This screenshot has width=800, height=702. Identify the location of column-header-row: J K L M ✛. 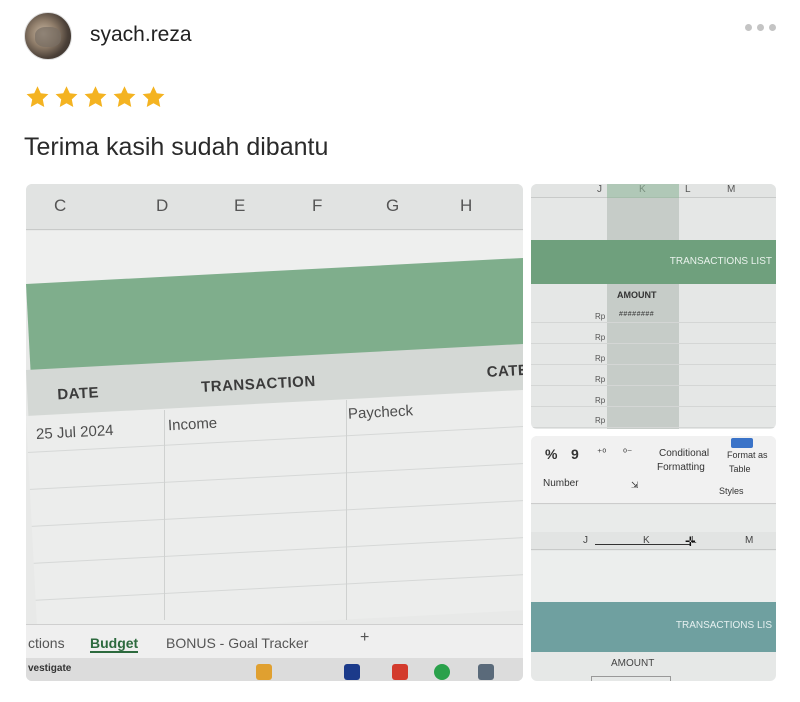
(653, 541).